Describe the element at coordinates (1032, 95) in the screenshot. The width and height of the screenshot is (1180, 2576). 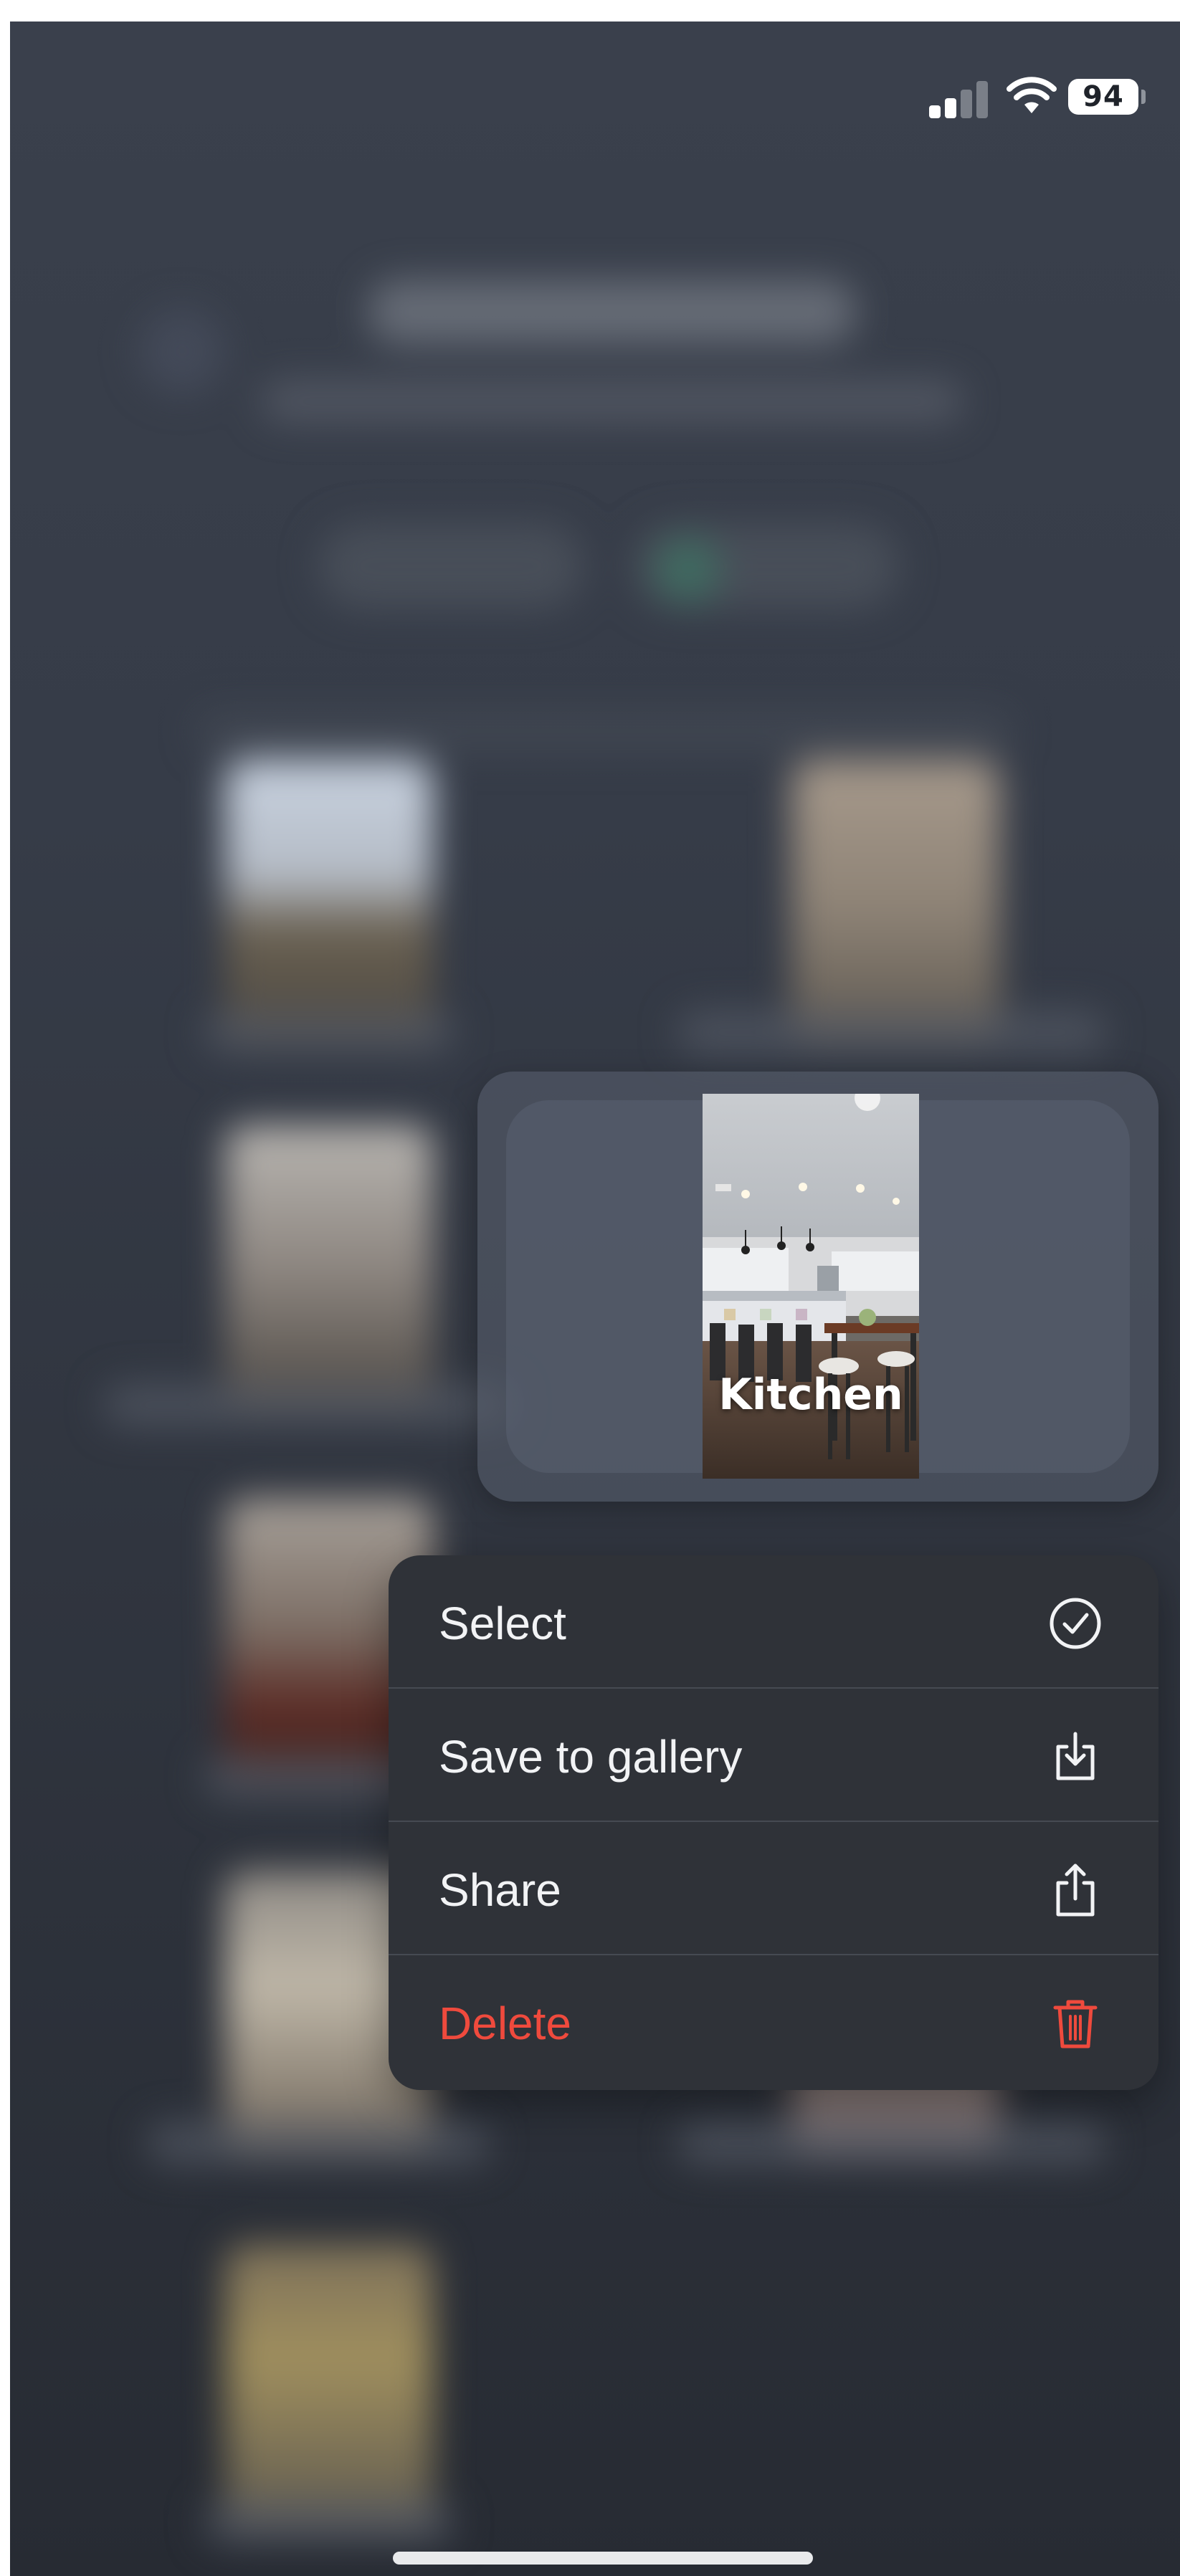
I see `wifi-icon` at that location.